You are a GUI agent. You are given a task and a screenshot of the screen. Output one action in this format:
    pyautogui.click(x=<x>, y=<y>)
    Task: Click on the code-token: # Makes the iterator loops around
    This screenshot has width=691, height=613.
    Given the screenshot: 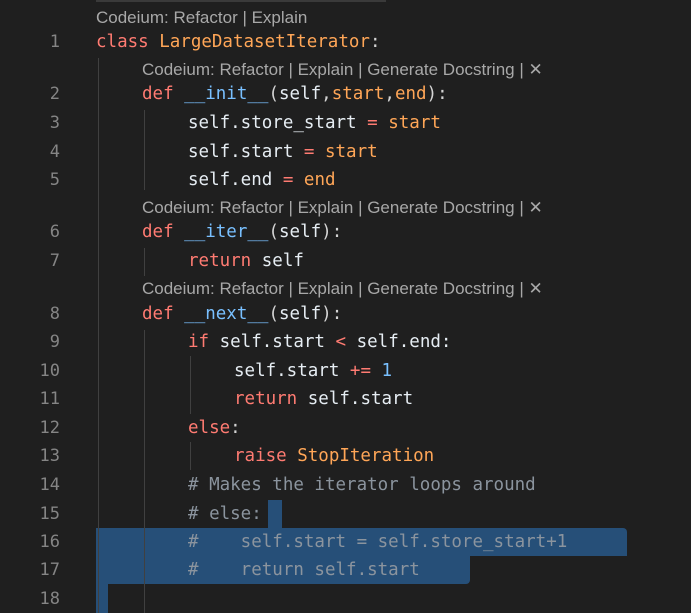 What is the action you would take?
    pyautogui.click(x=362, y=485)
    